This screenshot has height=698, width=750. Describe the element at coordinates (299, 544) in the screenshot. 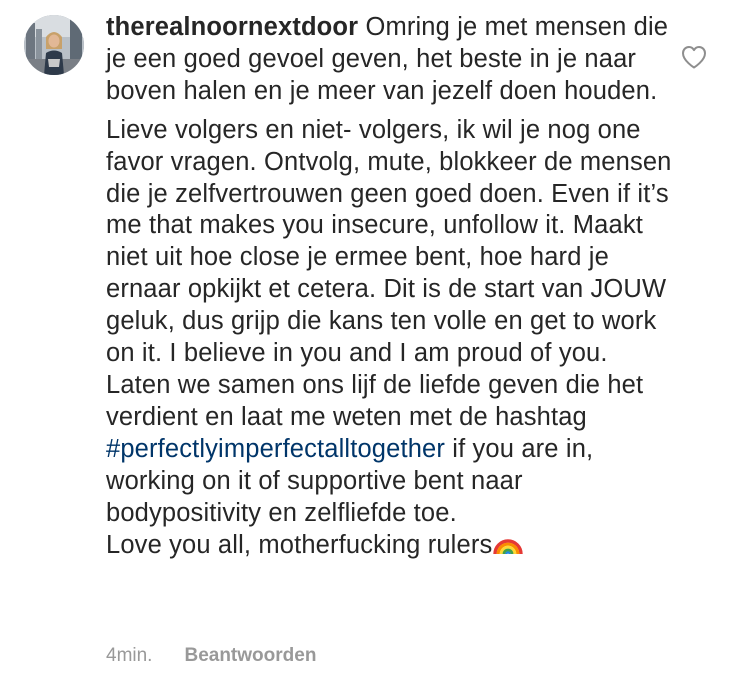

I see `comment-closing-text: Love you all, motherfucking rulers` at that location.